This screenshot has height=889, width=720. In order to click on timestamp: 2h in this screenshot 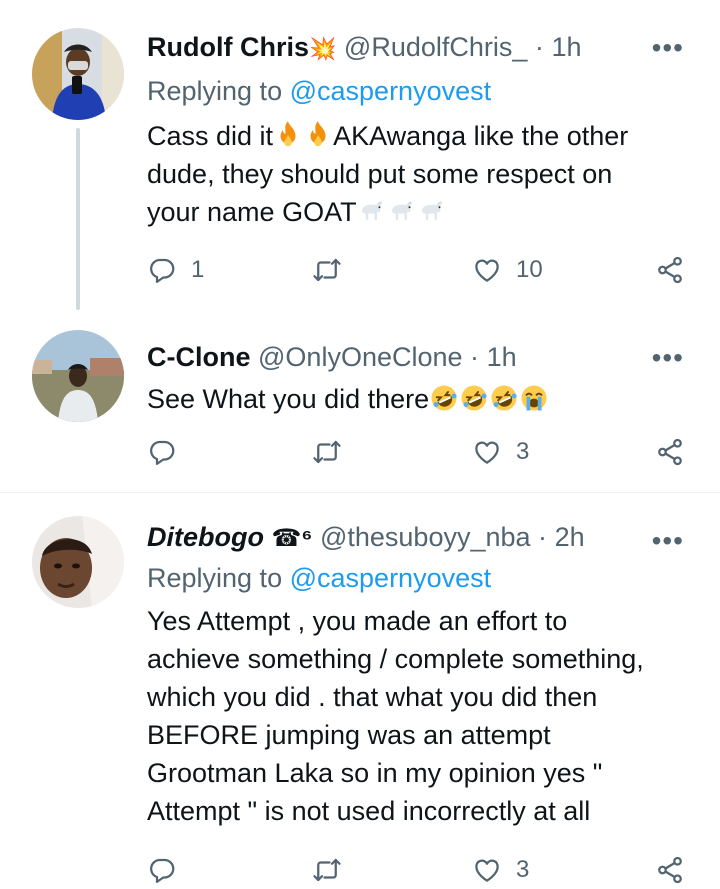, I will do `click(570, 537)`.